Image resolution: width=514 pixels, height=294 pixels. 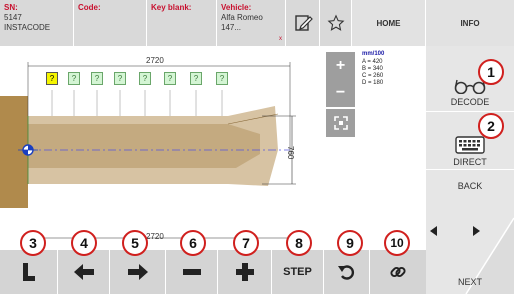 I want to click on next-arrow-icon, so click(x=476, y=231).